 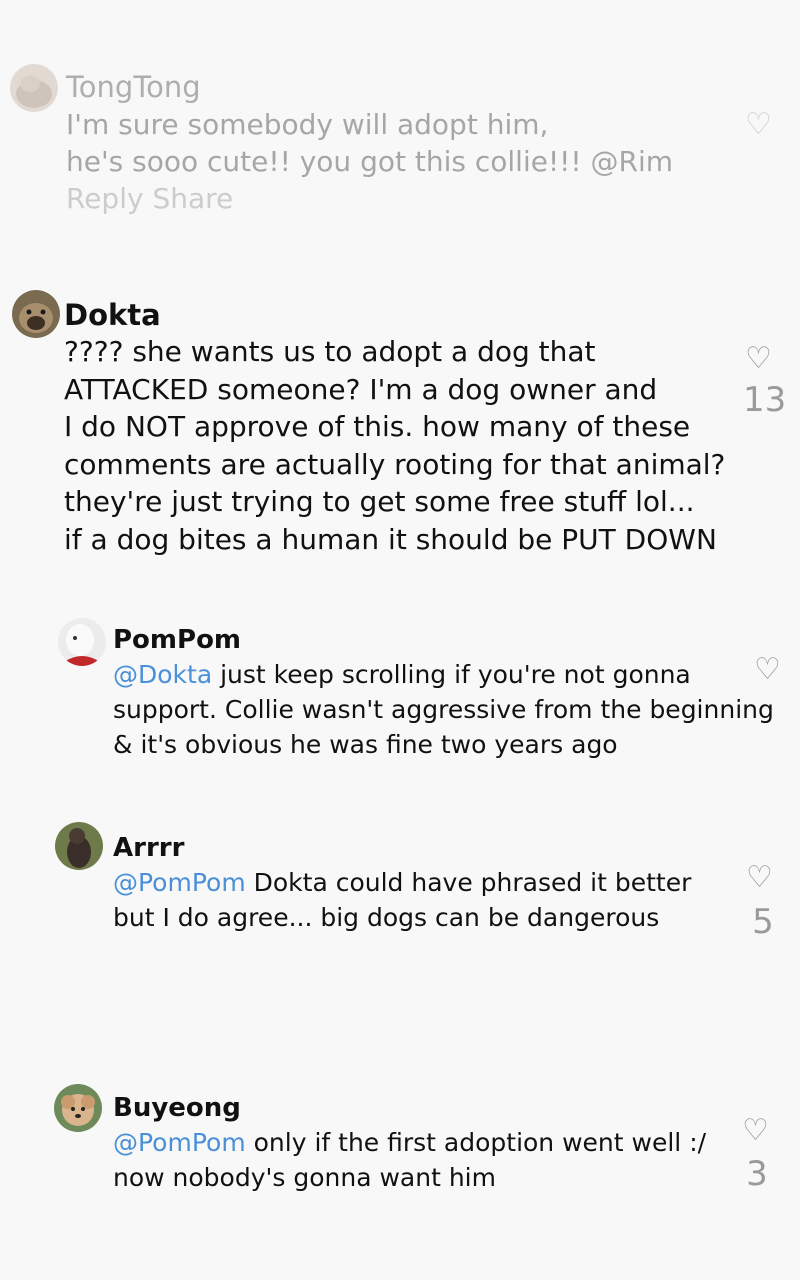 What do you see at coordinates (133, 87) in the screenshot?
I see `username: TongTong` at bounding box center [133, 87].